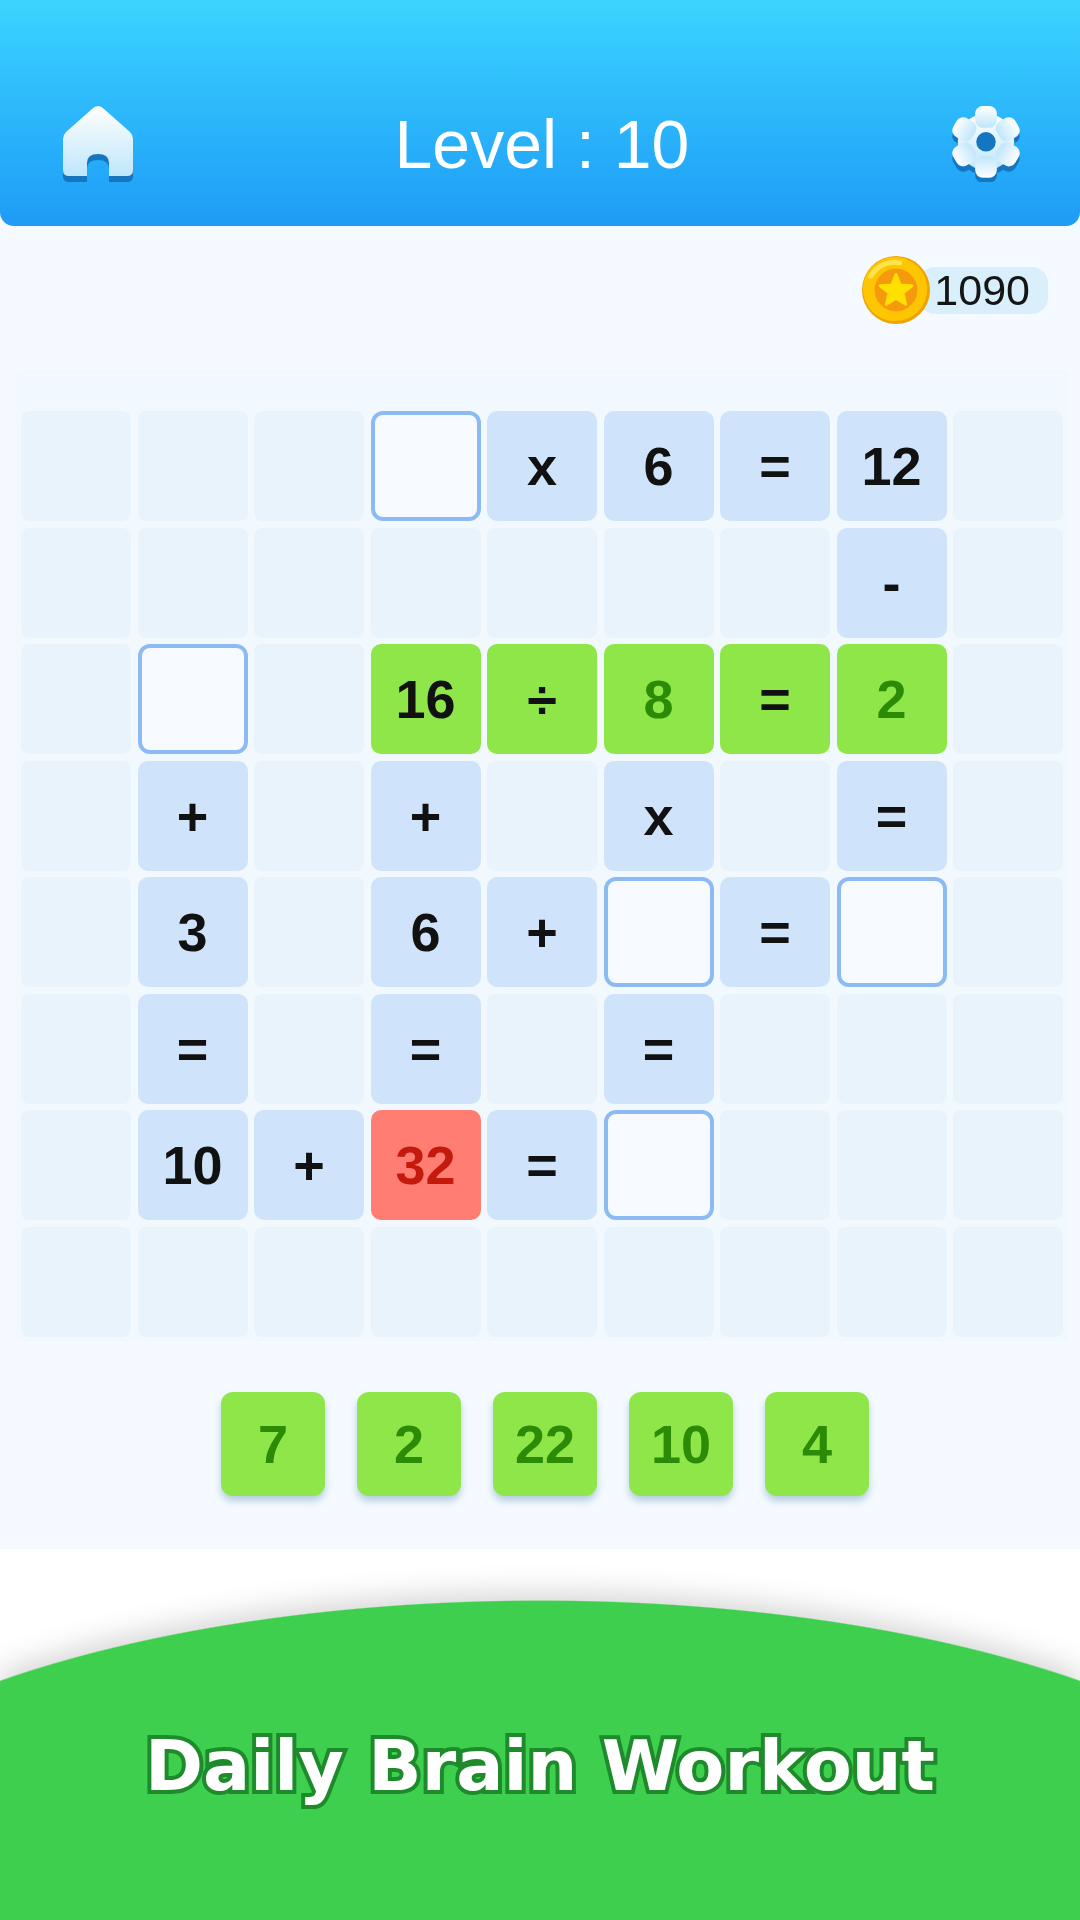  Describe the element at coordinates (425, 699) in the screenshot. I see `equation-tile: 16` at that location.